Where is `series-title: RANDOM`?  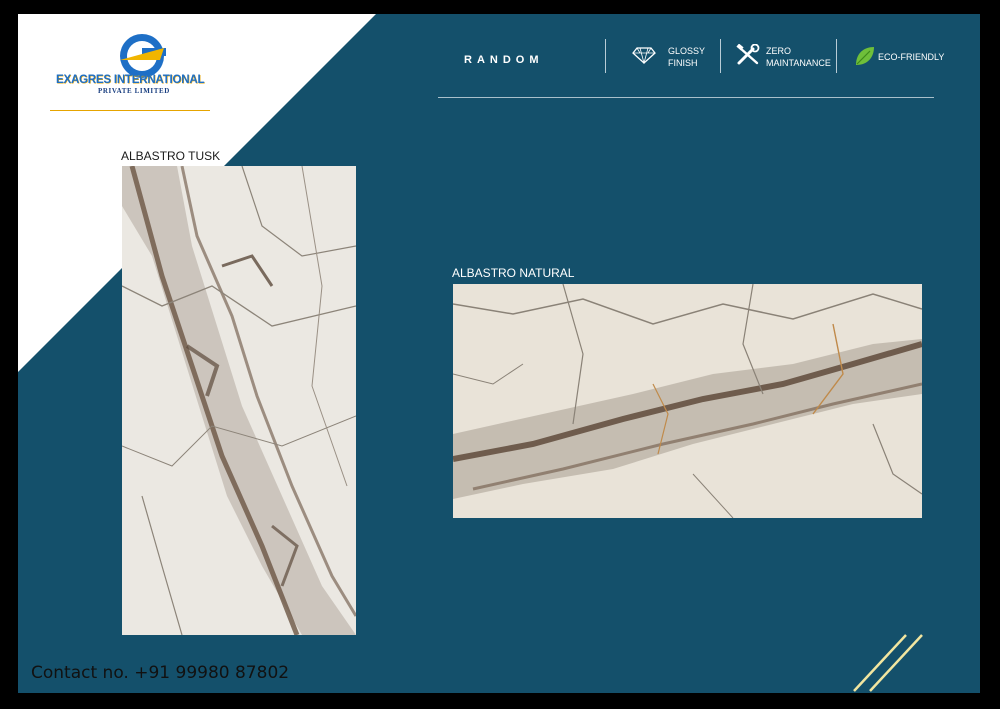
series-title: RANDOM is located at coordinates (504, 60).